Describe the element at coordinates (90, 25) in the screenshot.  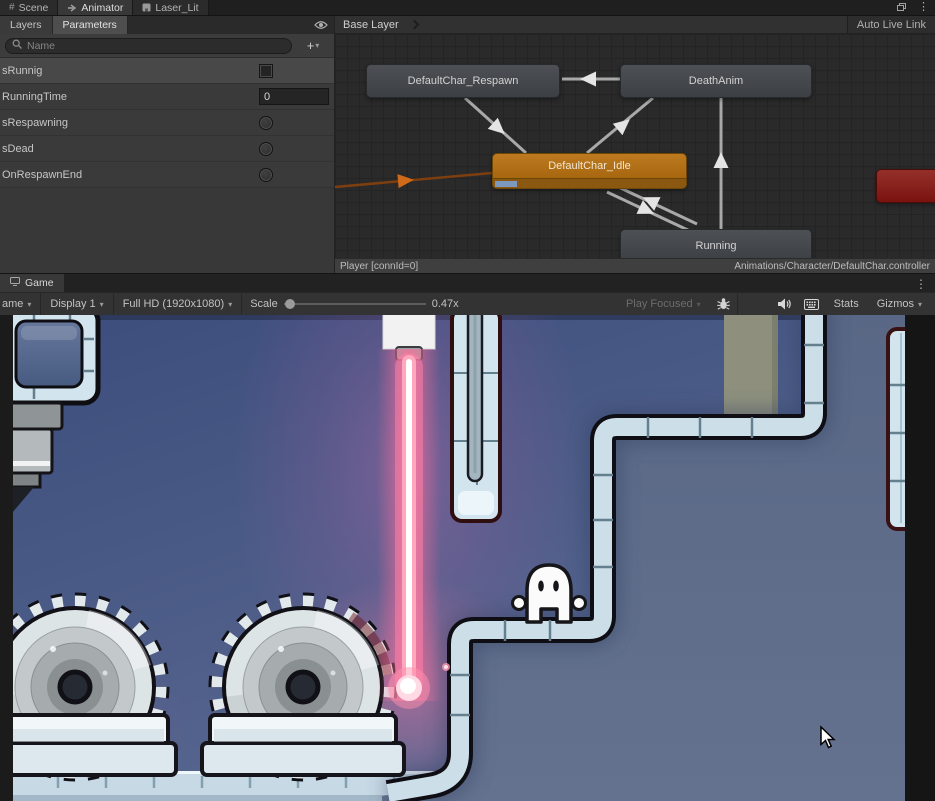
I see `tab-parameters: Parameters` at that location.